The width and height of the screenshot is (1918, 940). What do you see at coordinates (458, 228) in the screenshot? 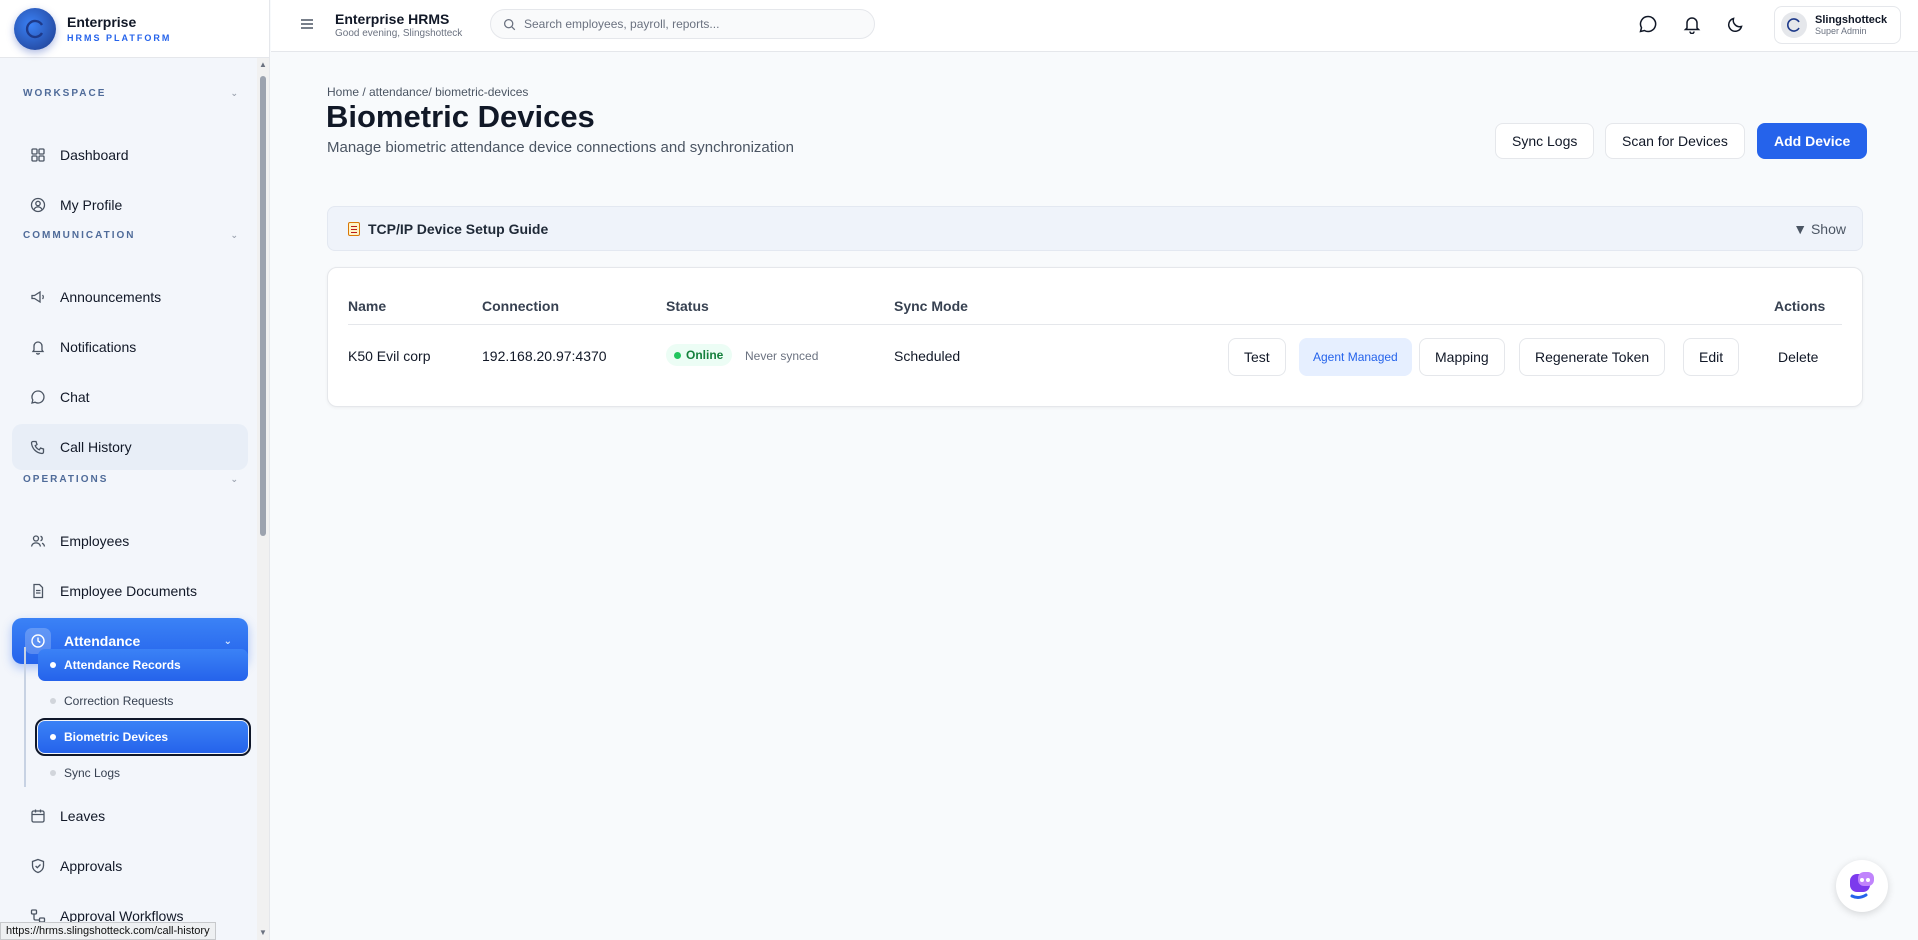
I see `setup-guide-title: TCP/IP Device Setup Guide` at bounding box center [458, 228].